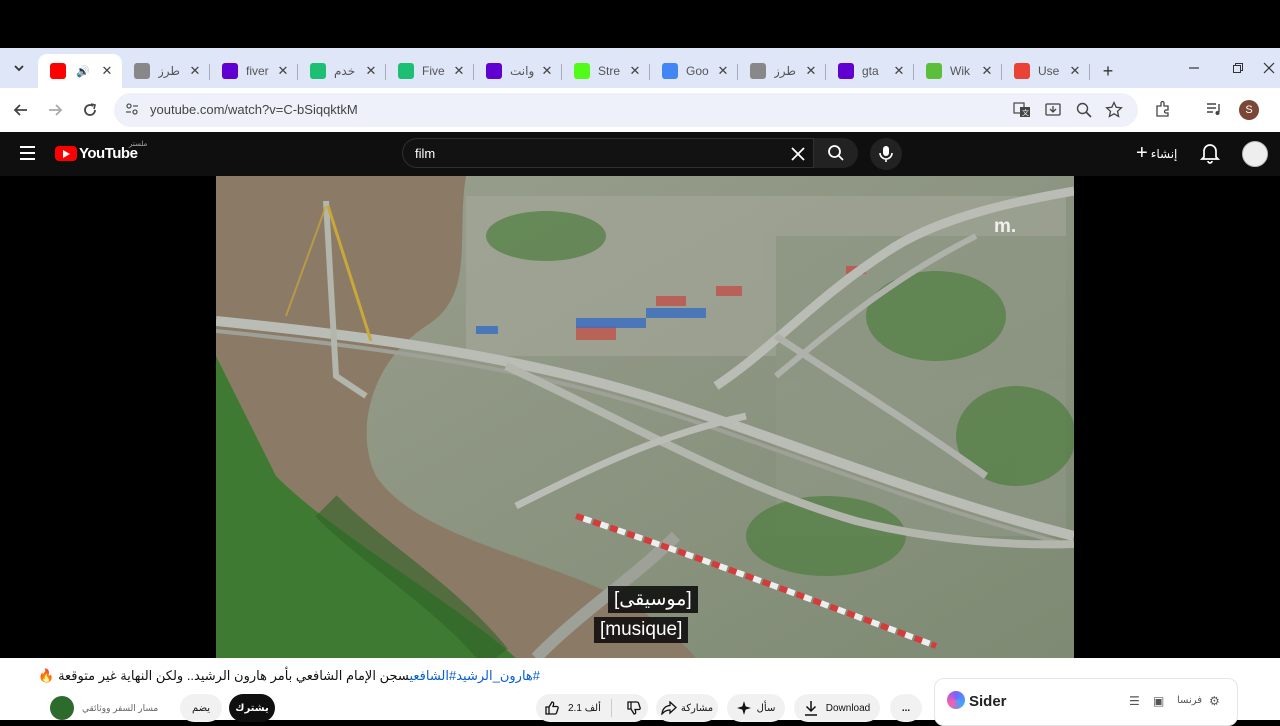 This screenshot has height=726, width=1280. Describe the element at coordinates (254, 71) in the screenshot. I see `browser-tab: fiver ✕` at that location.